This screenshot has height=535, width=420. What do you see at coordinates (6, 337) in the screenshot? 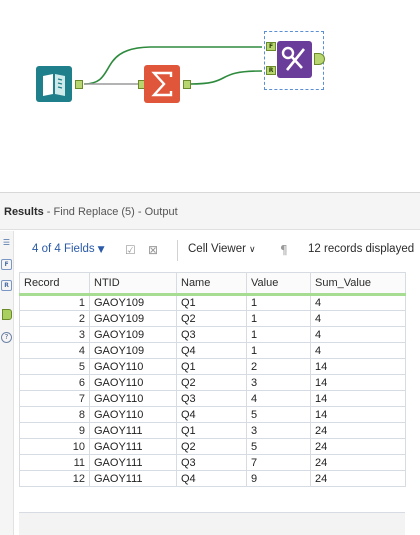
I see `help-icon: ?` at bounding box center [6, 337].